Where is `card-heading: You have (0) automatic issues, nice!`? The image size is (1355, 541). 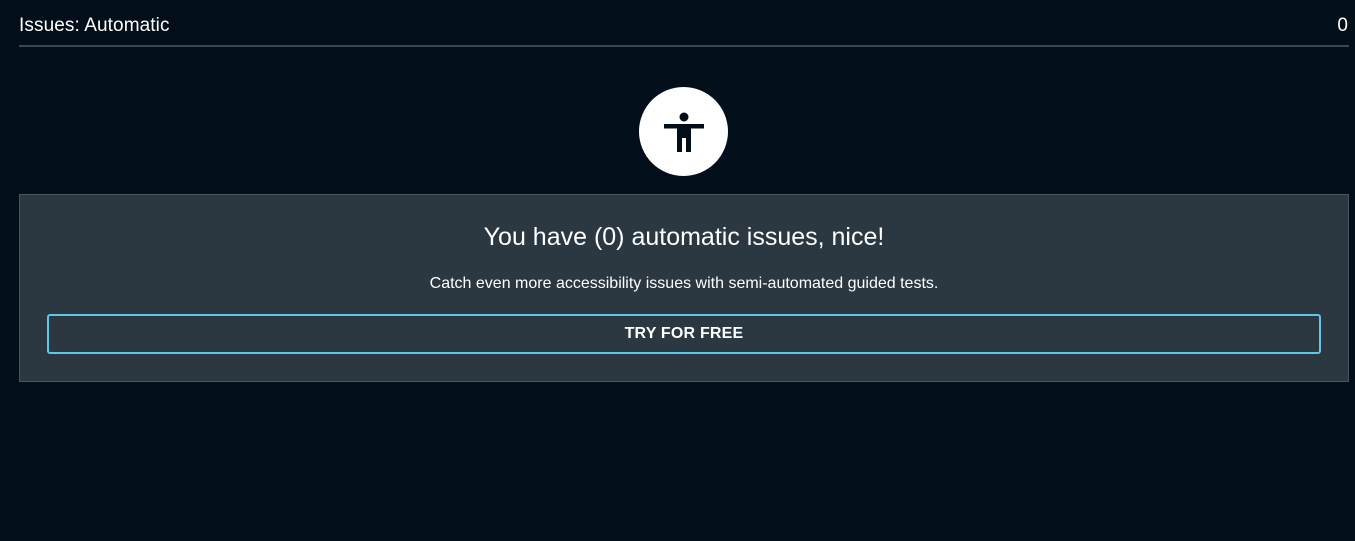 card-heading: You have (0) automatic issues, nice! is located at coordinates (684, 237).